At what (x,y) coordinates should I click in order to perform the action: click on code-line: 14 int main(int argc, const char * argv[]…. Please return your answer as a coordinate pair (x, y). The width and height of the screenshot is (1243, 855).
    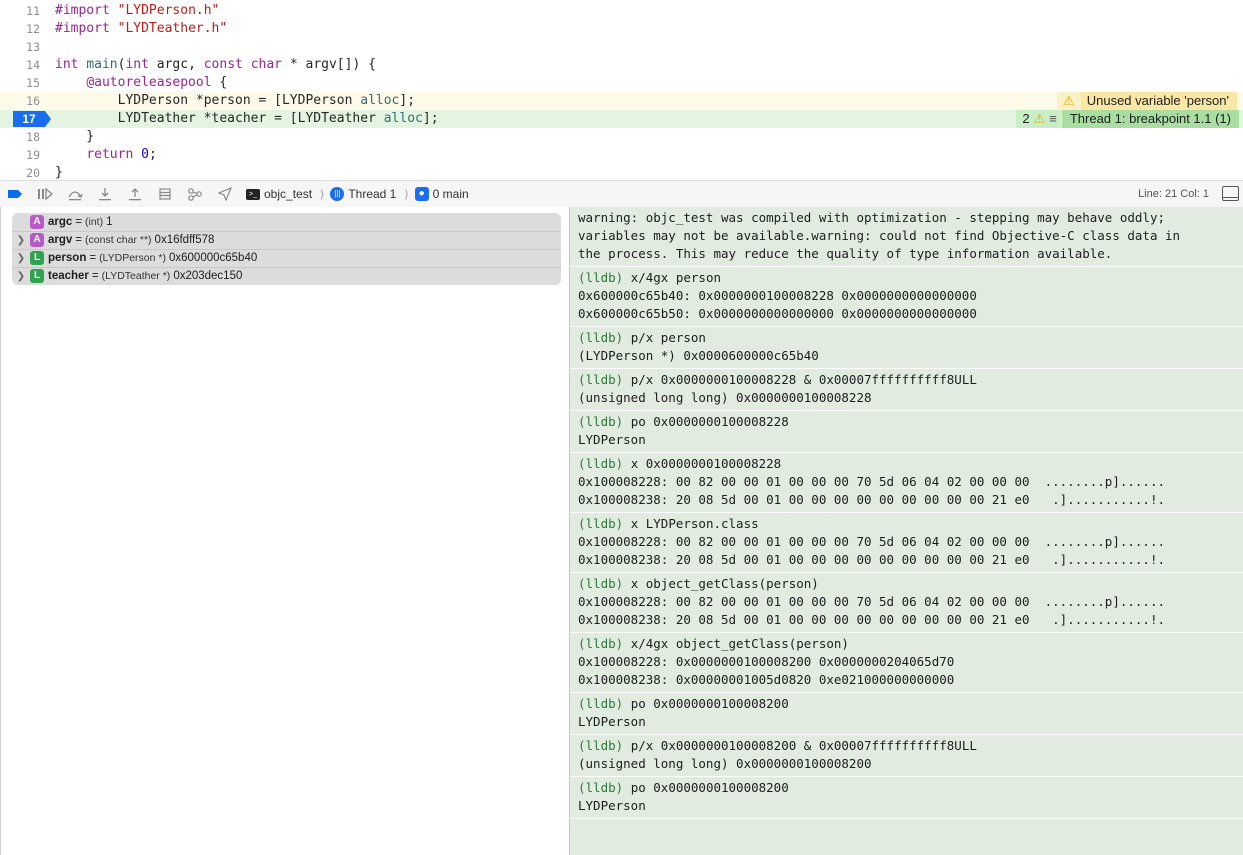
    Looking at the image, I should click on (621, 65).